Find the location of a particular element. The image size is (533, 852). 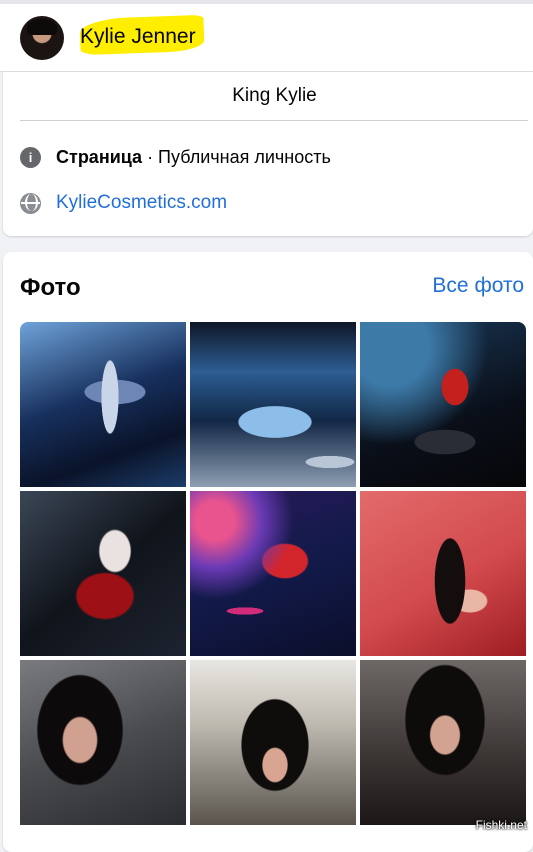

profile-name: Kylie Jenner is located at coordinates (138, 37).